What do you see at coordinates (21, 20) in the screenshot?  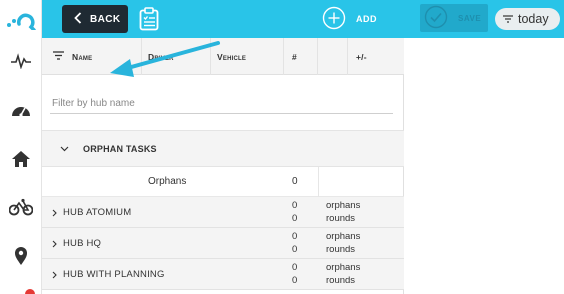 I see `logo-icon` at bounding box center [21, 20].